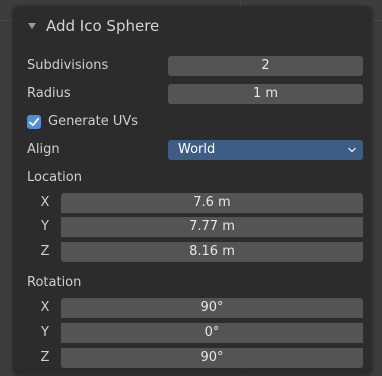 The image size is (382, 376). I want to click on rotation-y-field: 0°, so click(212, 333).